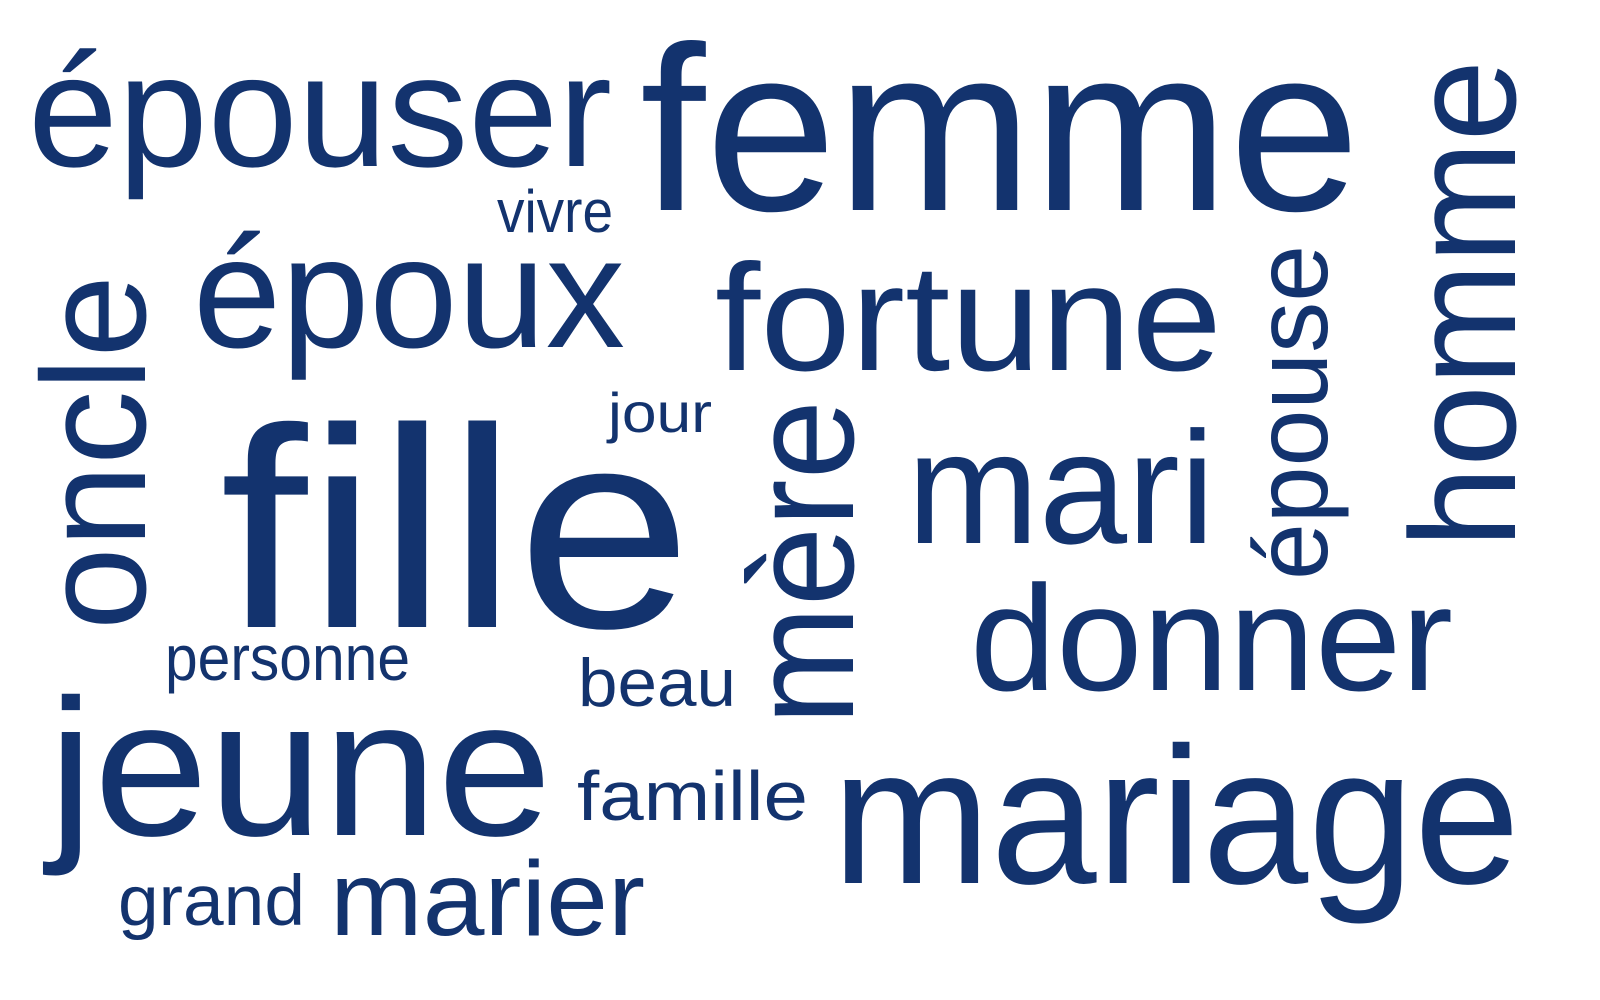  Describe the element at coordinates (211, 901) in the screenshot. I see `word-grand: grand` at that location.